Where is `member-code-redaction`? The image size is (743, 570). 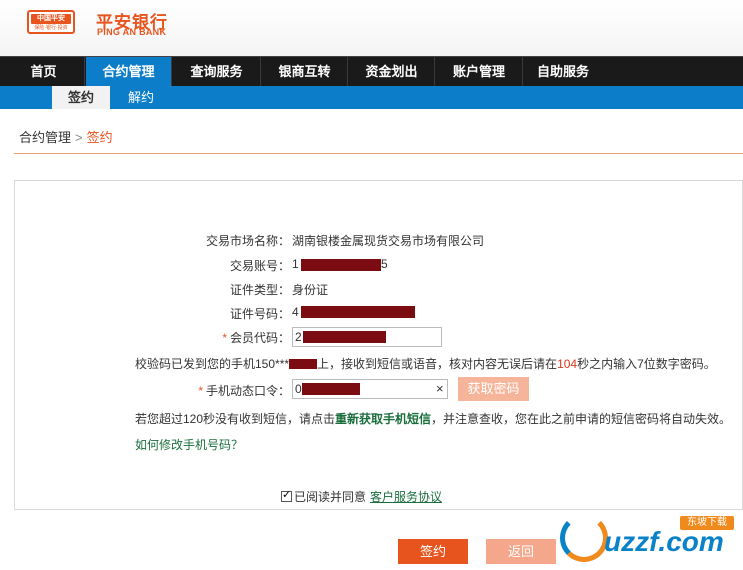 member-code-redaction is located at coordinates (344, 337).